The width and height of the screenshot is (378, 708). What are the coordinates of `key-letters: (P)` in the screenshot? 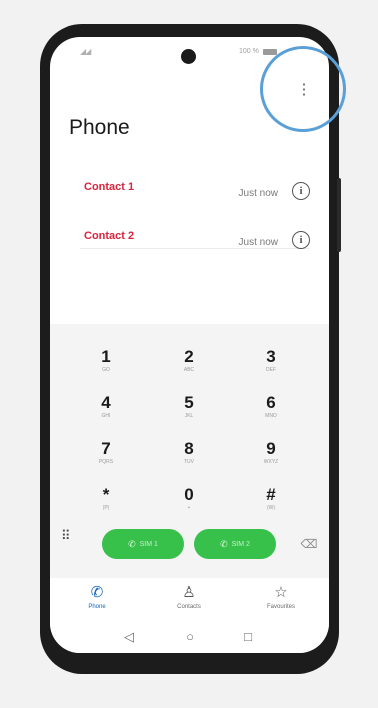 It's located at (106, 508).